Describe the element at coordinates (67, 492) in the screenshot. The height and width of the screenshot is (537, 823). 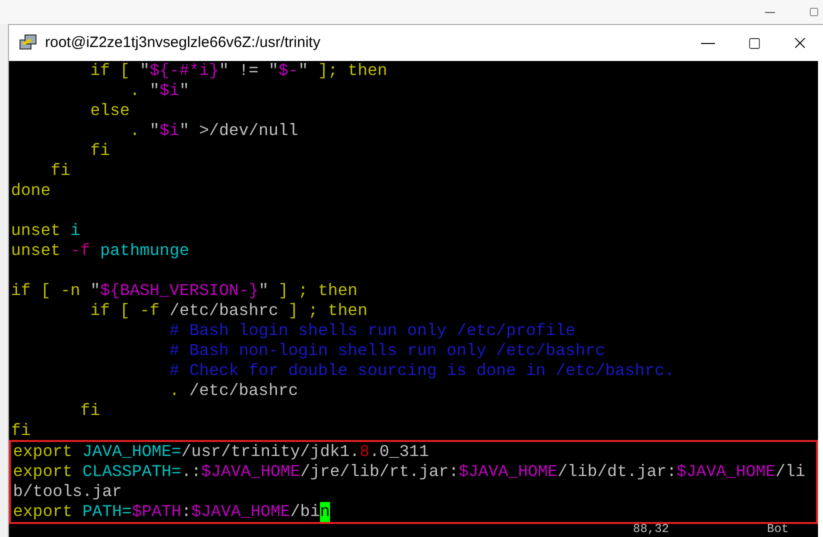
I see `code-text: b/tools.jar` at that location.